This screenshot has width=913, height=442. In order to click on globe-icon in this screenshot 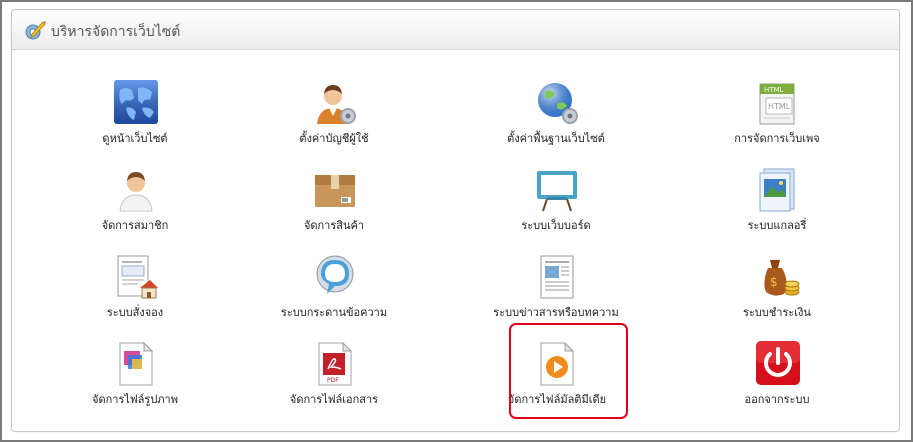, I will do `click(136, 102)`.